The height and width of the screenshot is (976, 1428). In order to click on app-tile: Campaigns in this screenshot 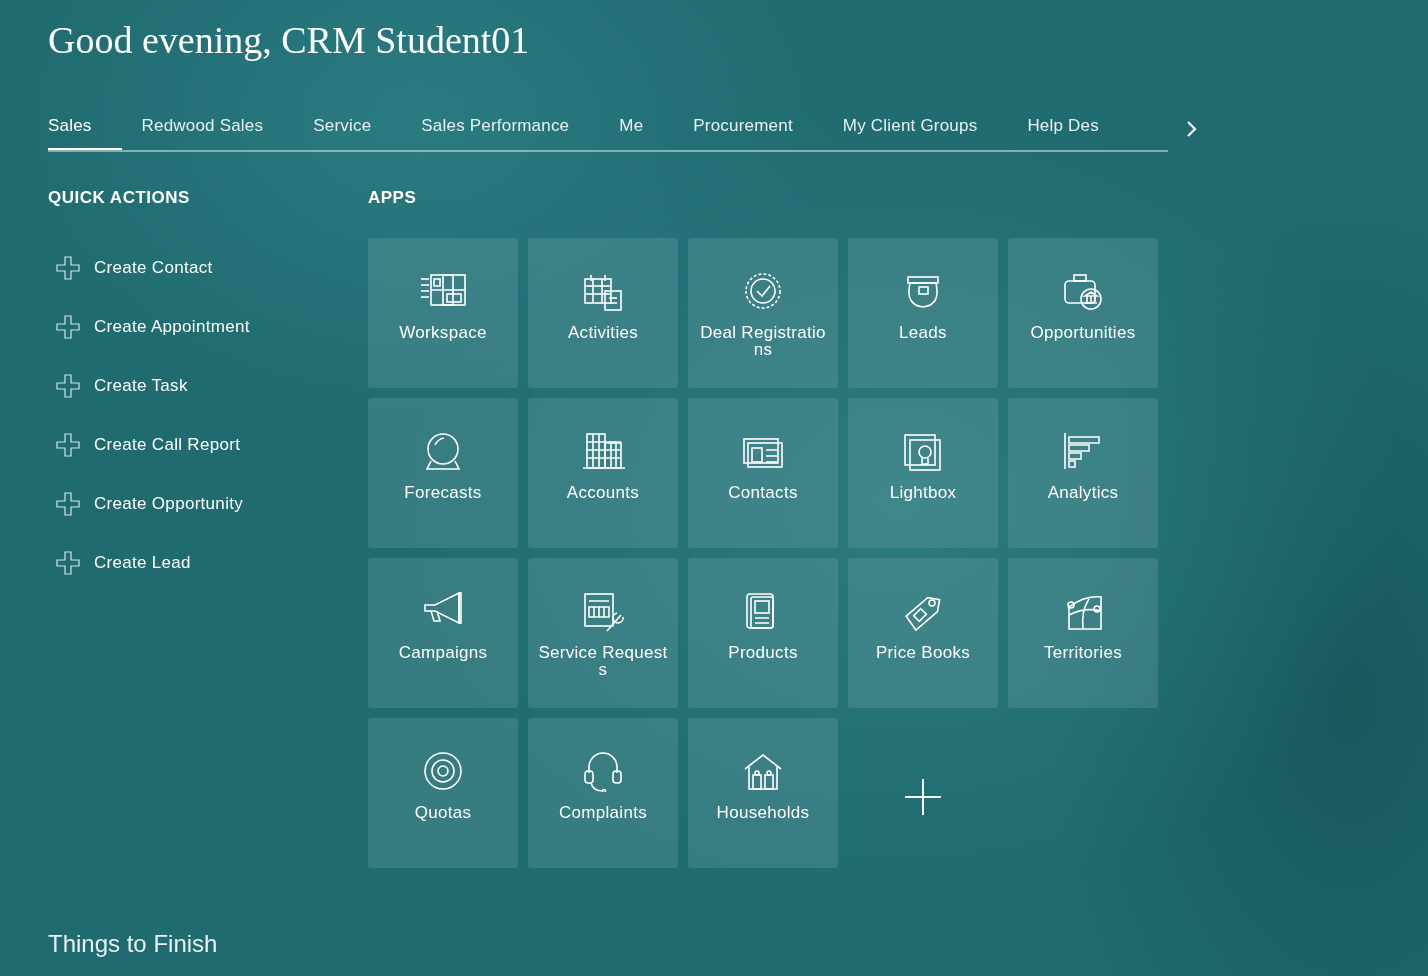, I will do `click(443, 633)`.